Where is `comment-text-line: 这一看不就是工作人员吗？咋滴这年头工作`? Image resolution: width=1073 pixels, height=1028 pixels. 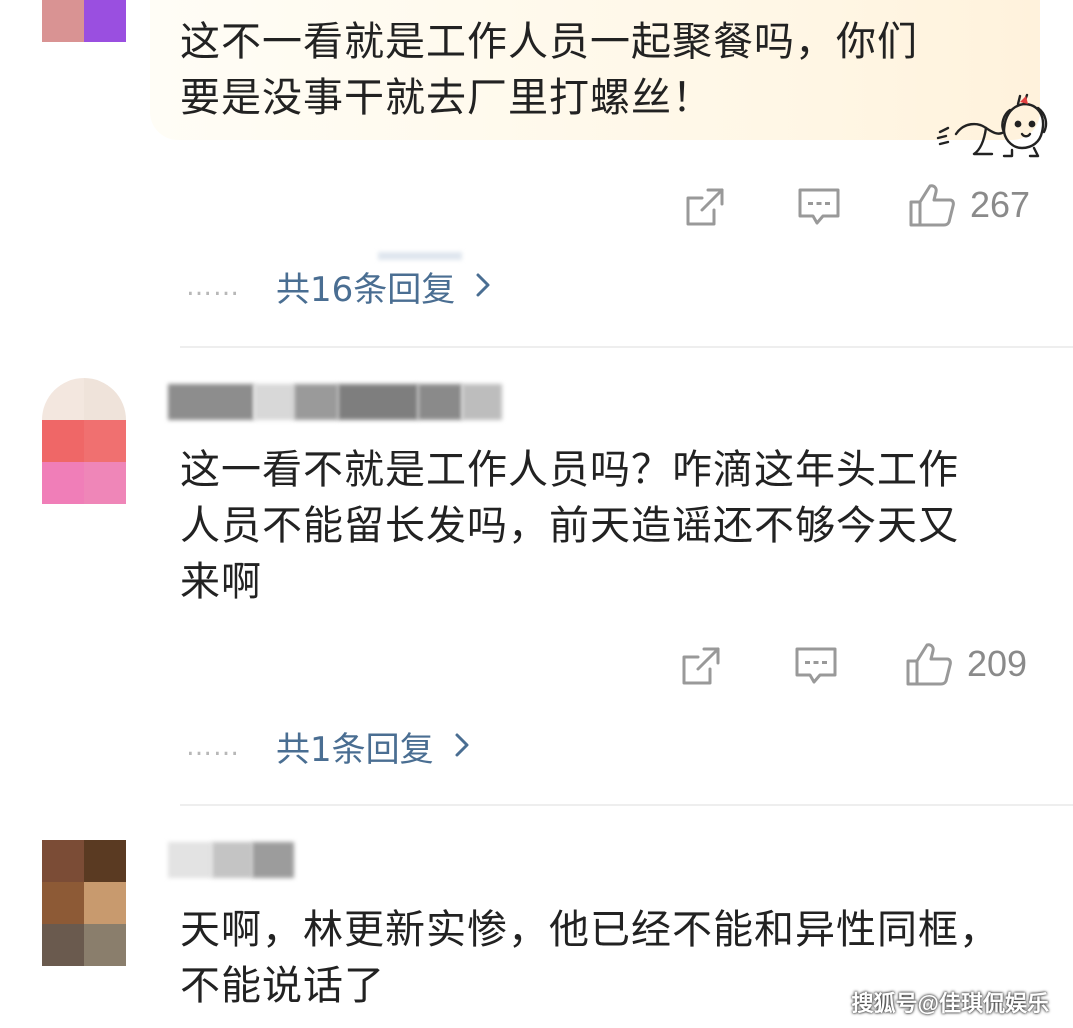
comment-text-line: 这一看不就是工作人员吗？咋滴这年头工作 is located at coordinates (569, 470).